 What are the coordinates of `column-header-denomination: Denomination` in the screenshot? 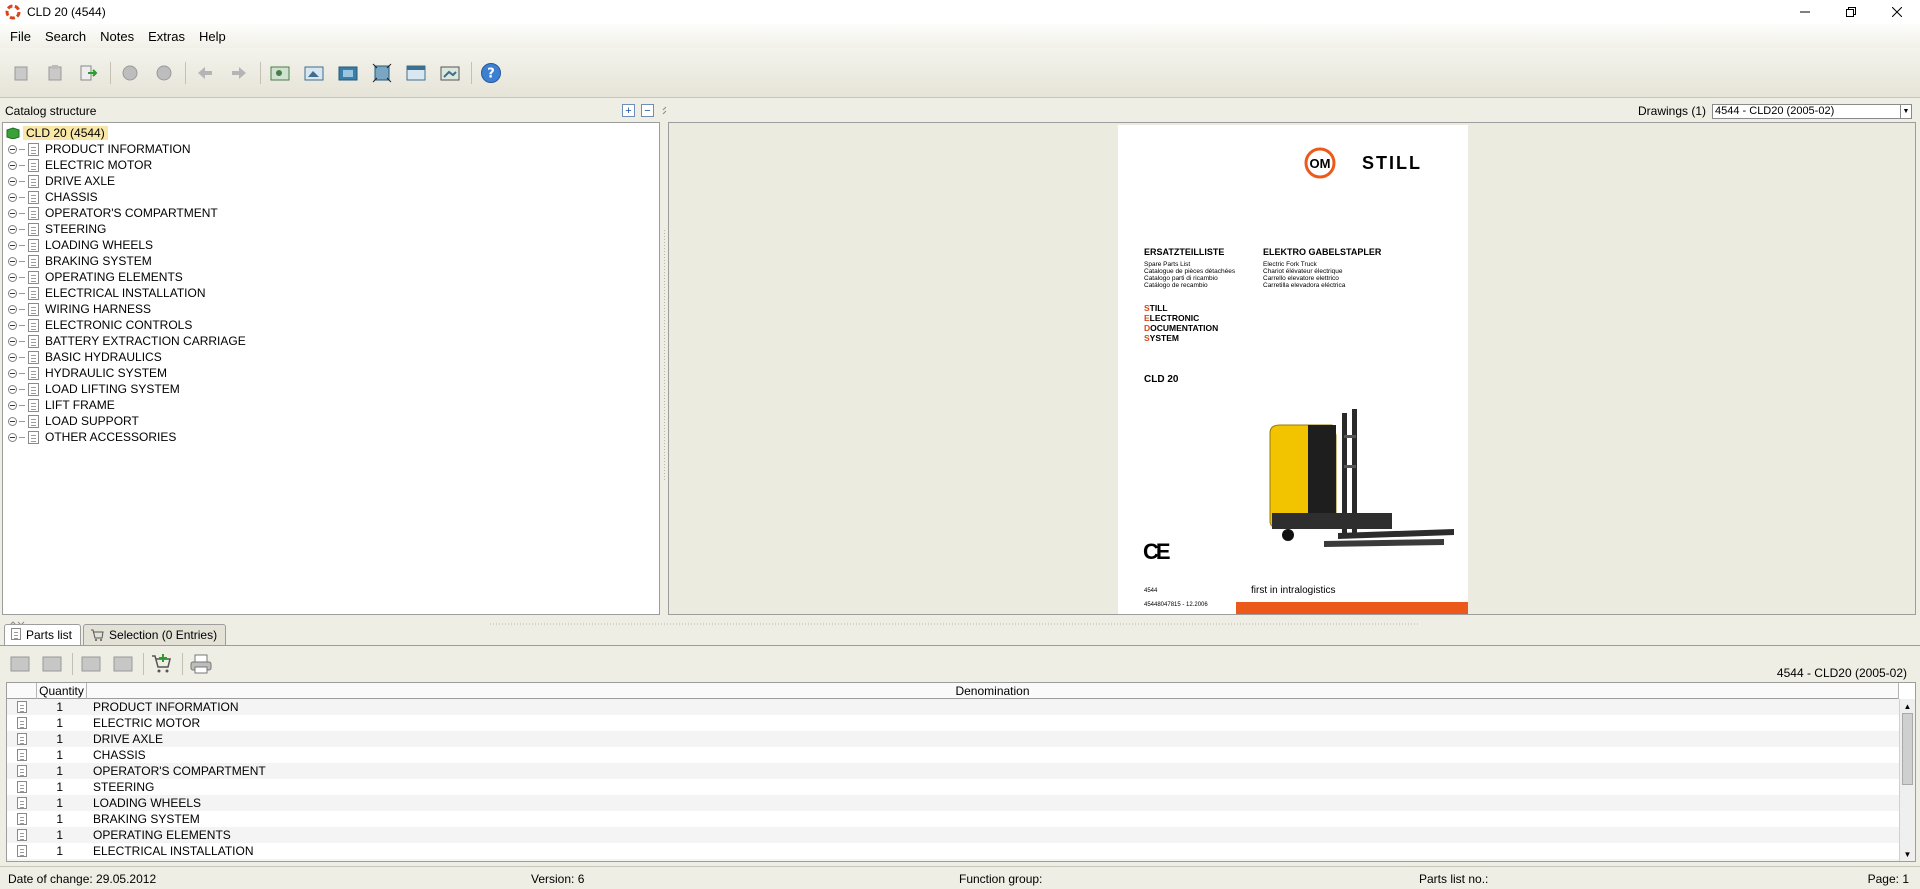 It's located at (993, 691).